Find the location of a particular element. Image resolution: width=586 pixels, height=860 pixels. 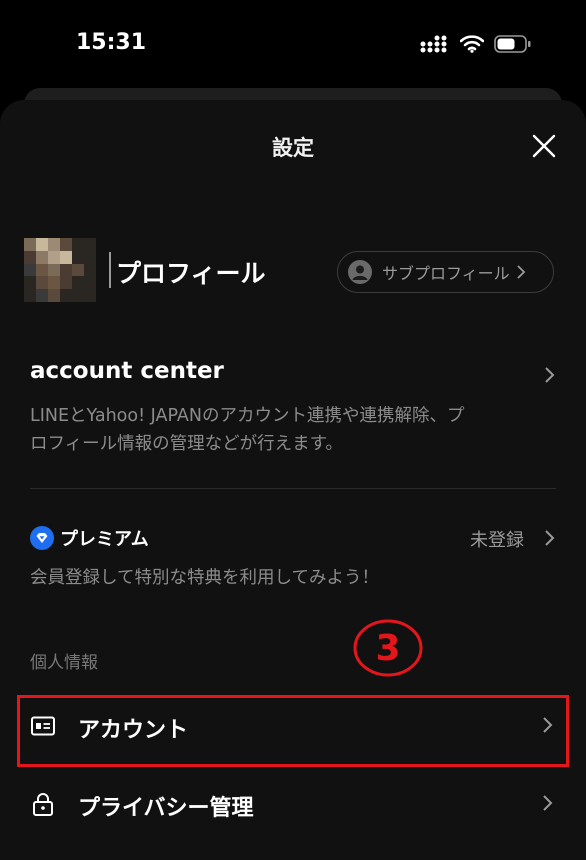

premium-label: プレミアム is located at coordinates (104, 539).